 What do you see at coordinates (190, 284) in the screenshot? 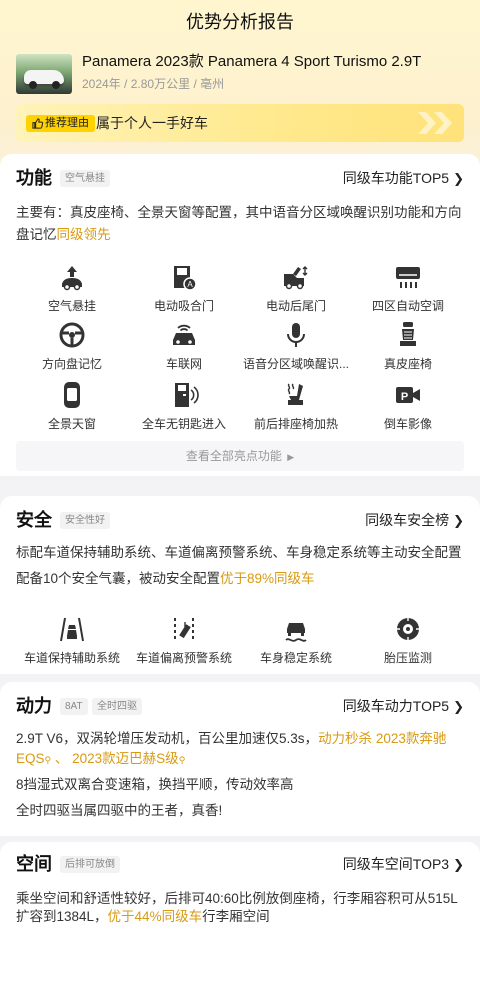
I see `svg-text: A` at bounding box center [190, 284].